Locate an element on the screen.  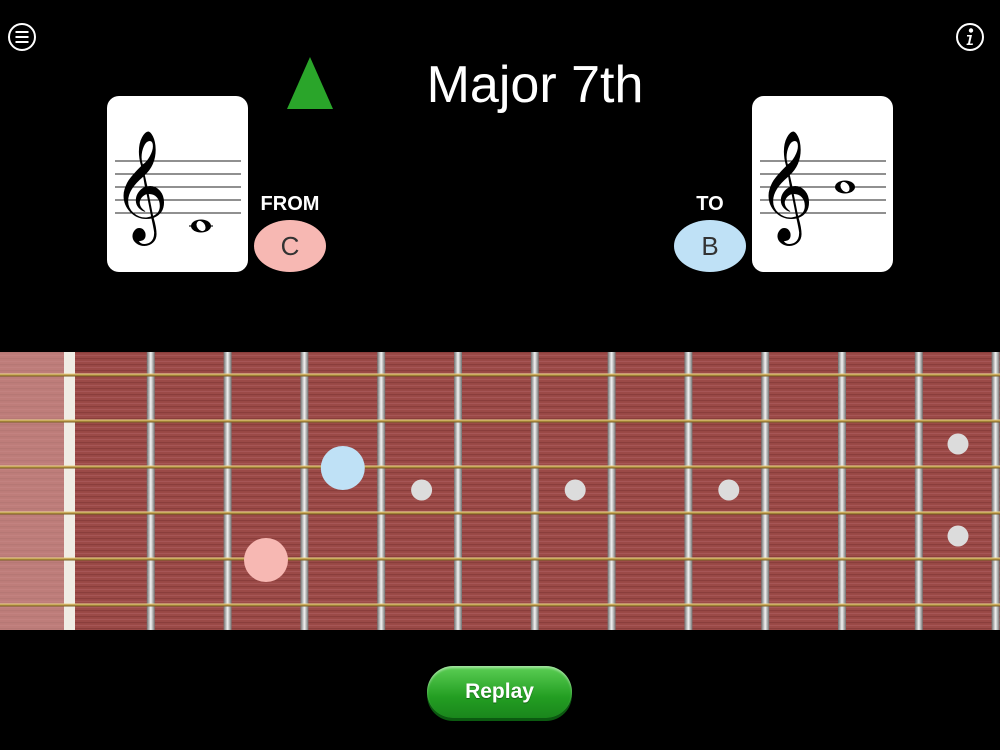
from-note-marker is located at coordinates (266, 560).